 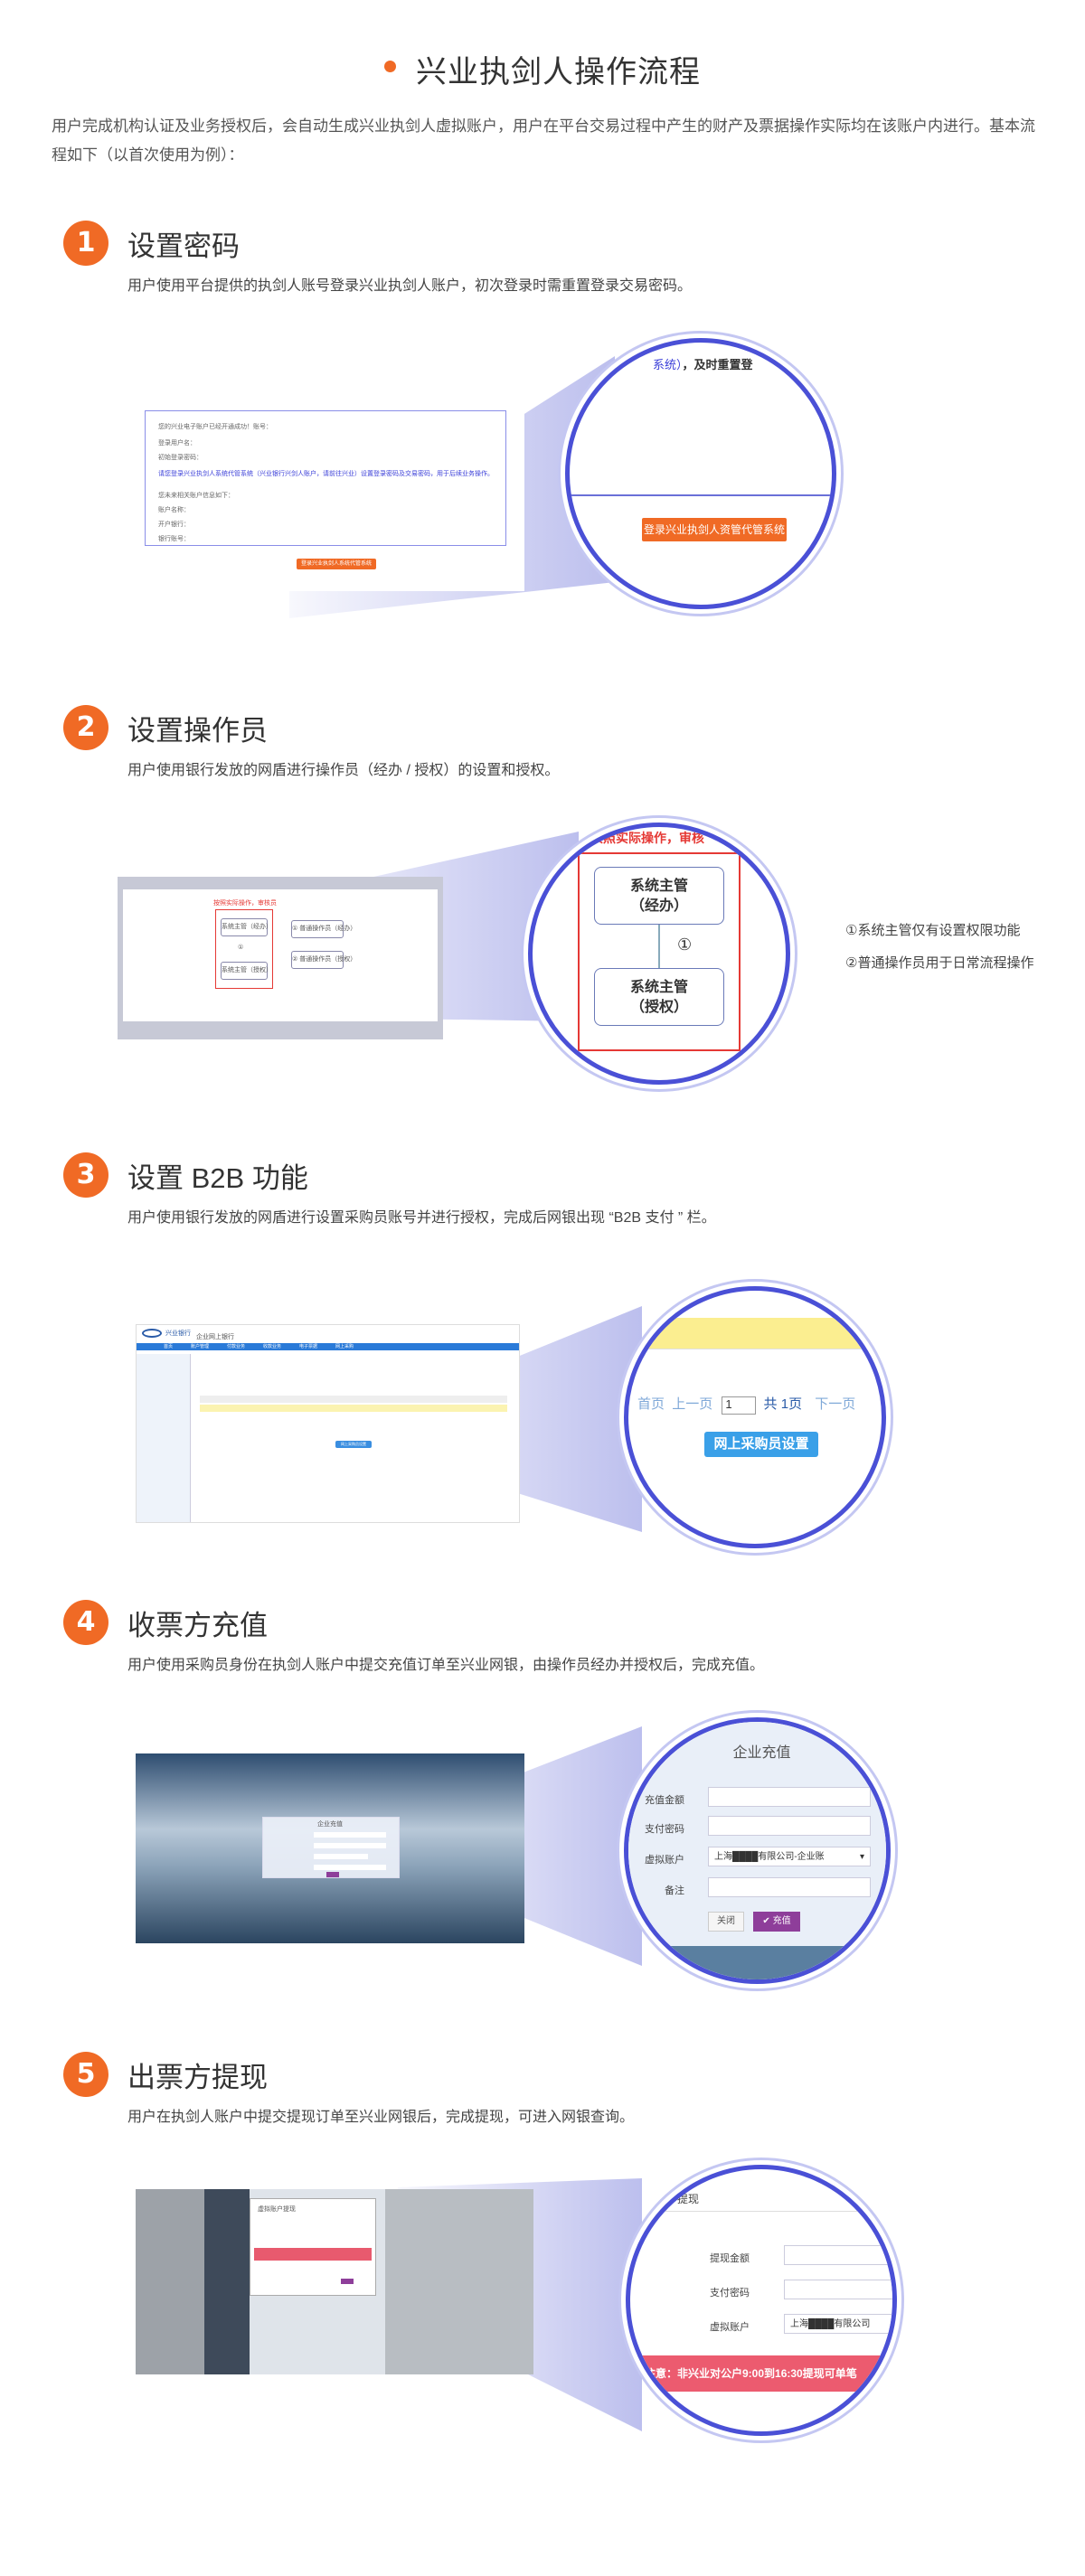 What do you see at coordinates (659, 896) in the screenshot?
I see `zoom-handler-box: 系统主管 （经办）` at bounding box center [659, 896].